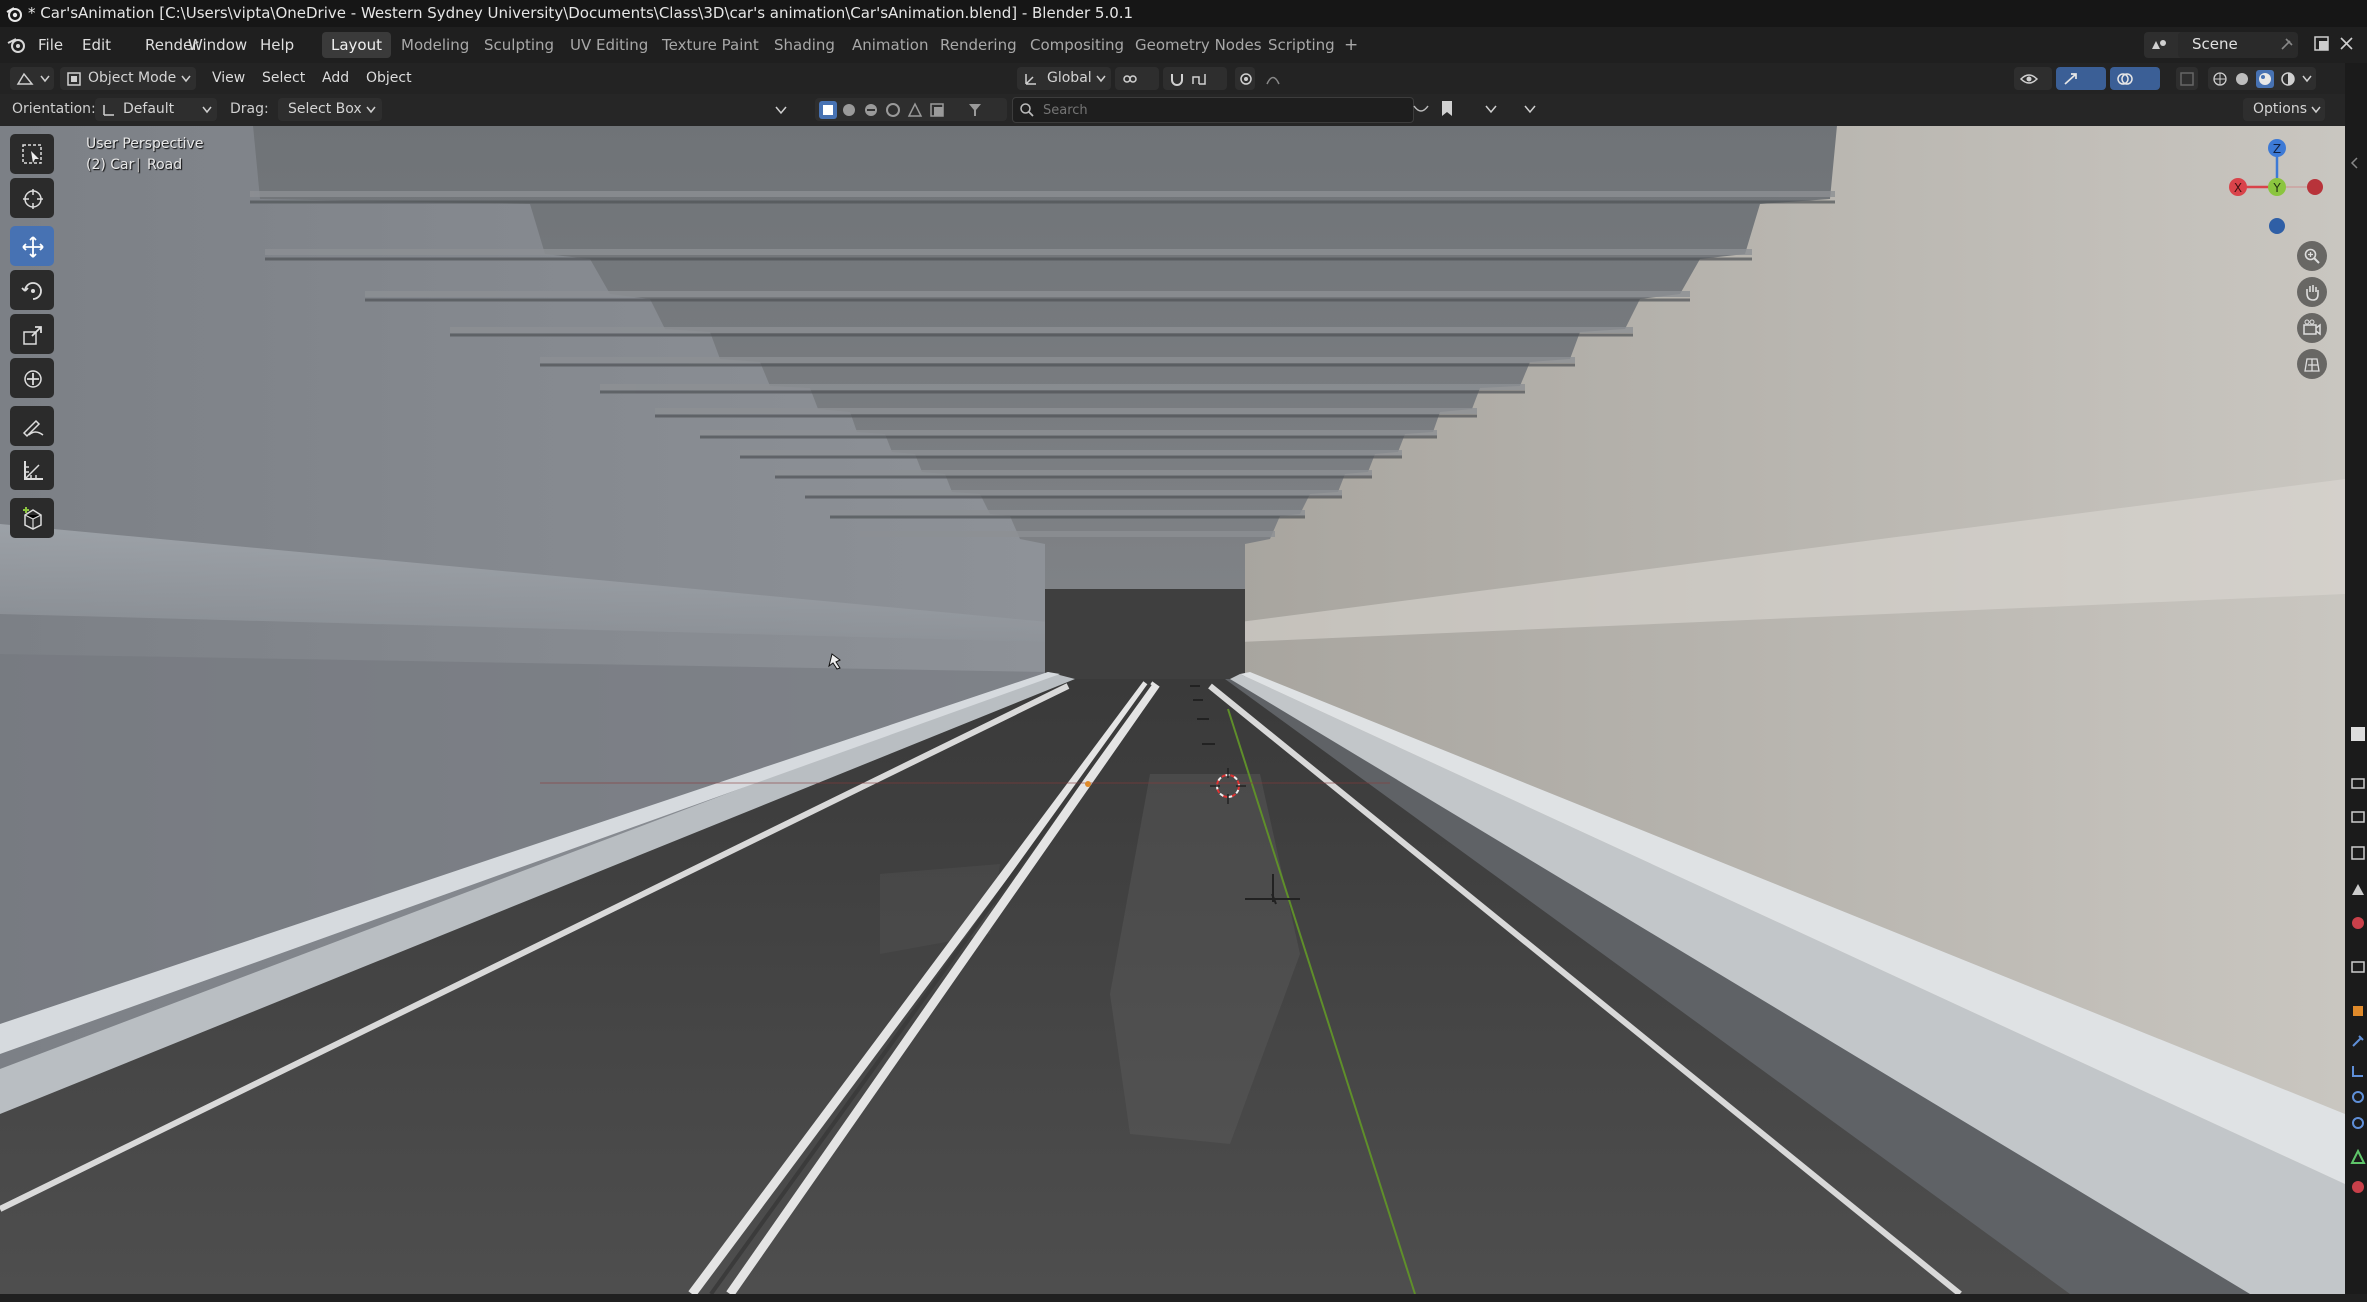 The height and width of the screenshot is (1302, 2367). Describe the element at coordinates (1421, 109) in the screenshot. I see `curve-icon` at that location.